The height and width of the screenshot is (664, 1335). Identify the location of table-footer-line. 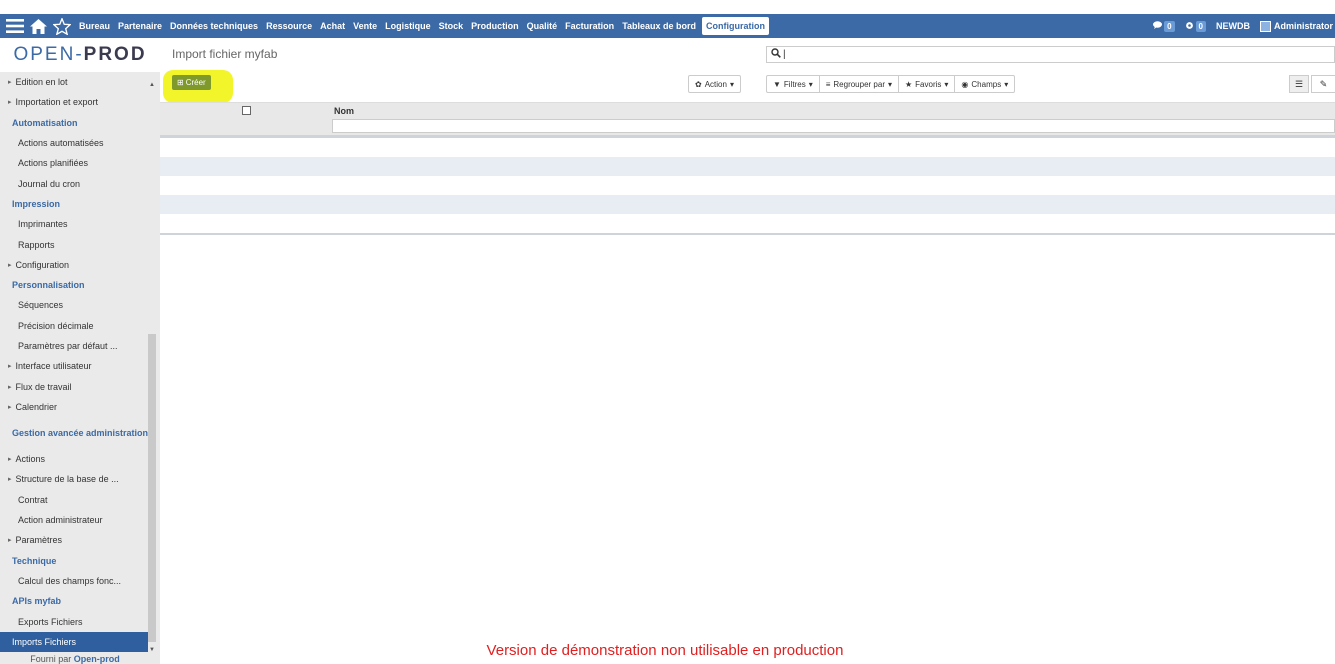
(747, 234).